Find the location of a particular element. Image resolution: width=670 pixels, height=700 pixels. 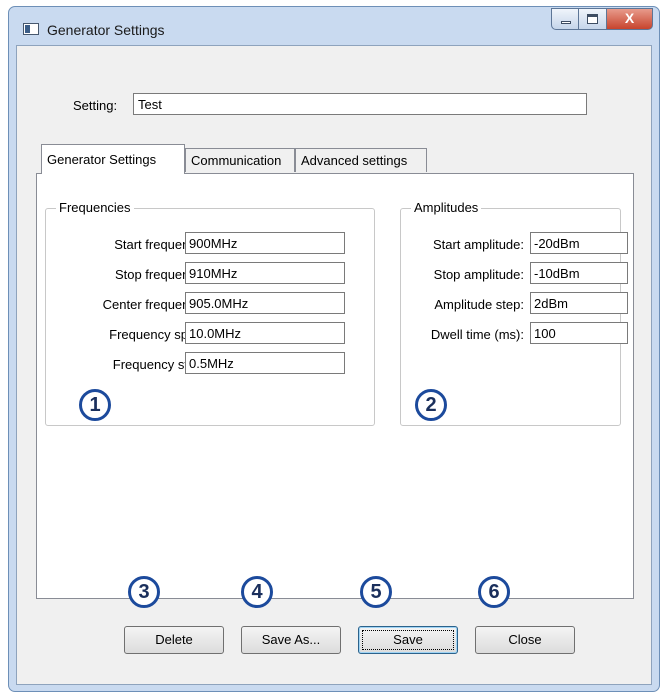

frequencies-group-title: Frequencies is located at coordinates (95, 207).